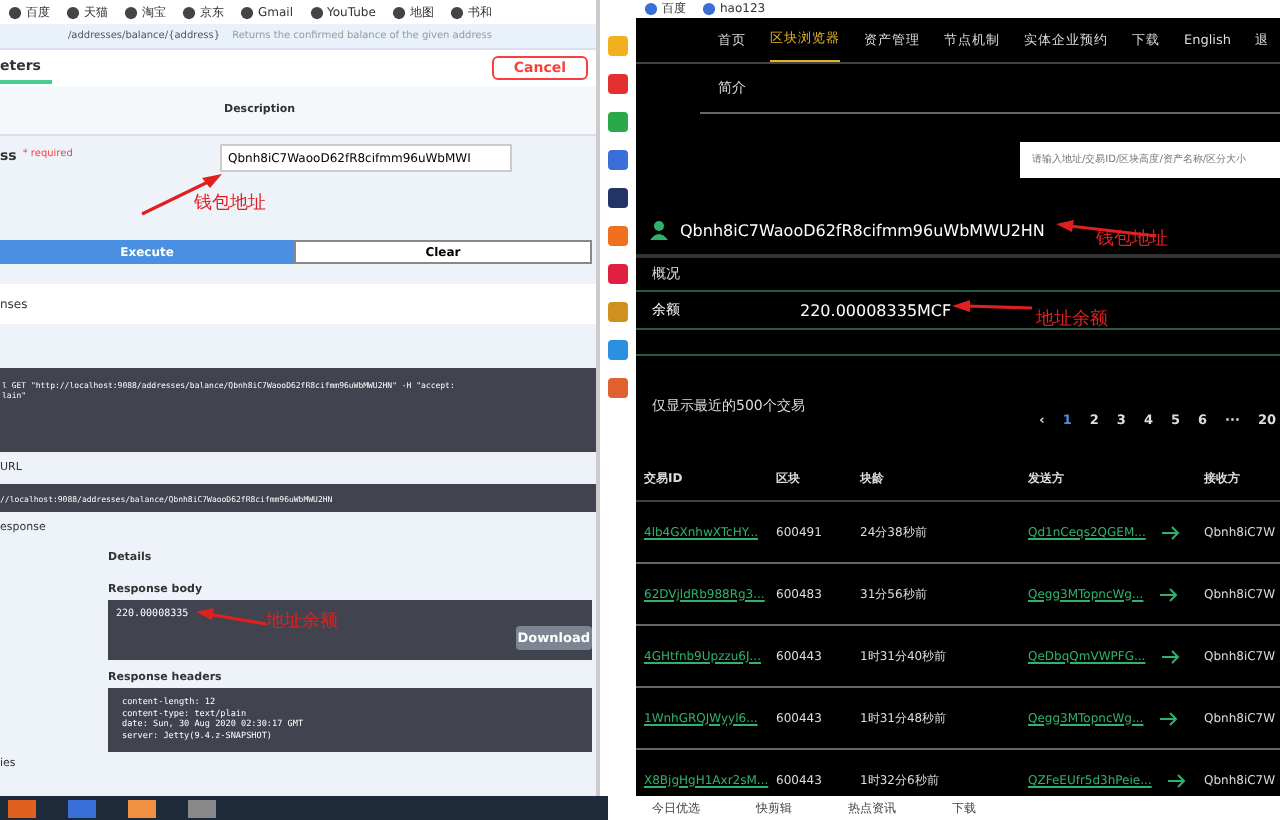 This screenshot has width=1280, height=820. I want to click on balance-value: 220.00008335MCF, so click(876, 310).